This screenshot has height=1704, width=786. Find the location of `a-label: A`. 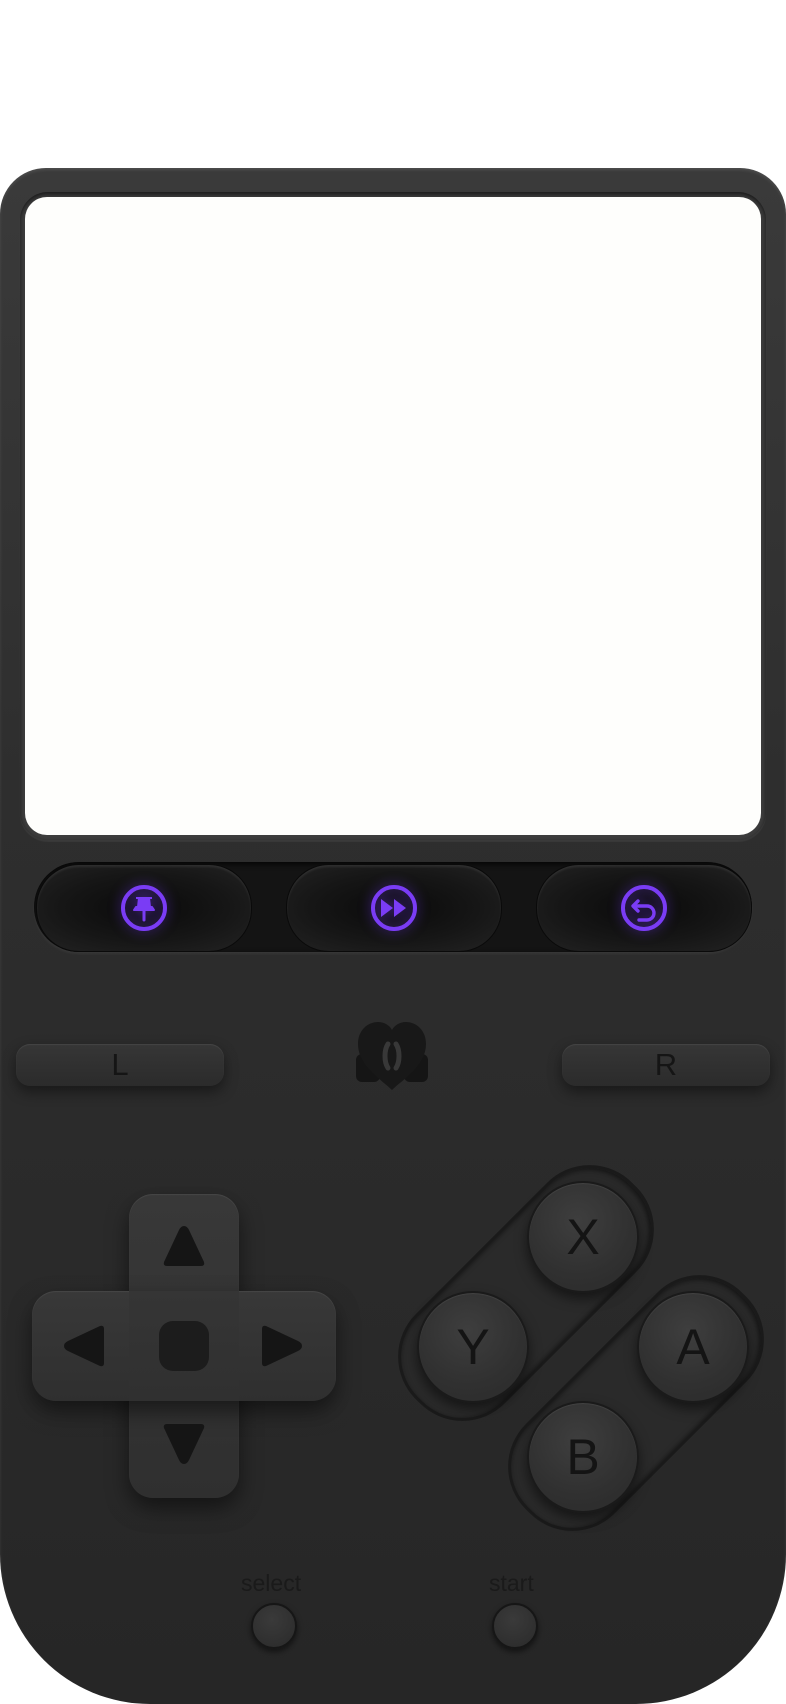

a-label: A is located at coordinates (693, 1347).